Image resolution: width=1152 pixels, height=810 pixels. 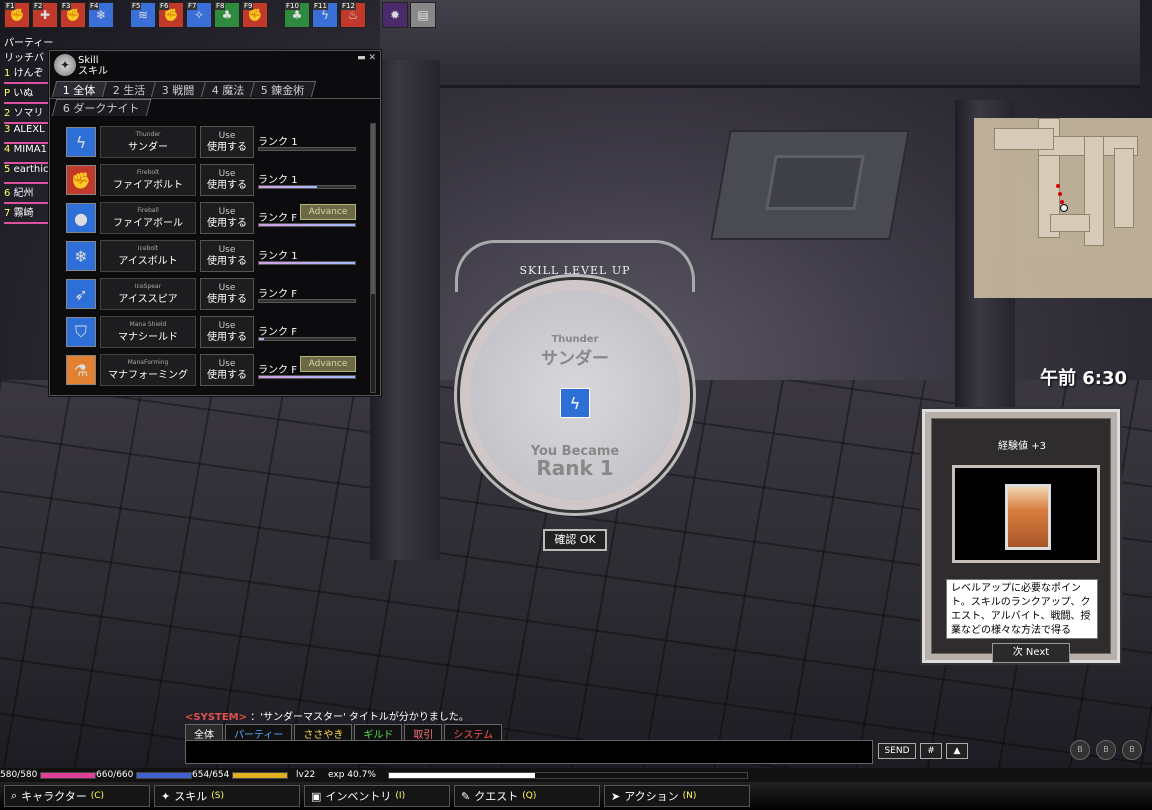 I want to click on status-bar: 580/580 660/660 654/654 lv22 exp 40.7%, so click(x=576, y=775).